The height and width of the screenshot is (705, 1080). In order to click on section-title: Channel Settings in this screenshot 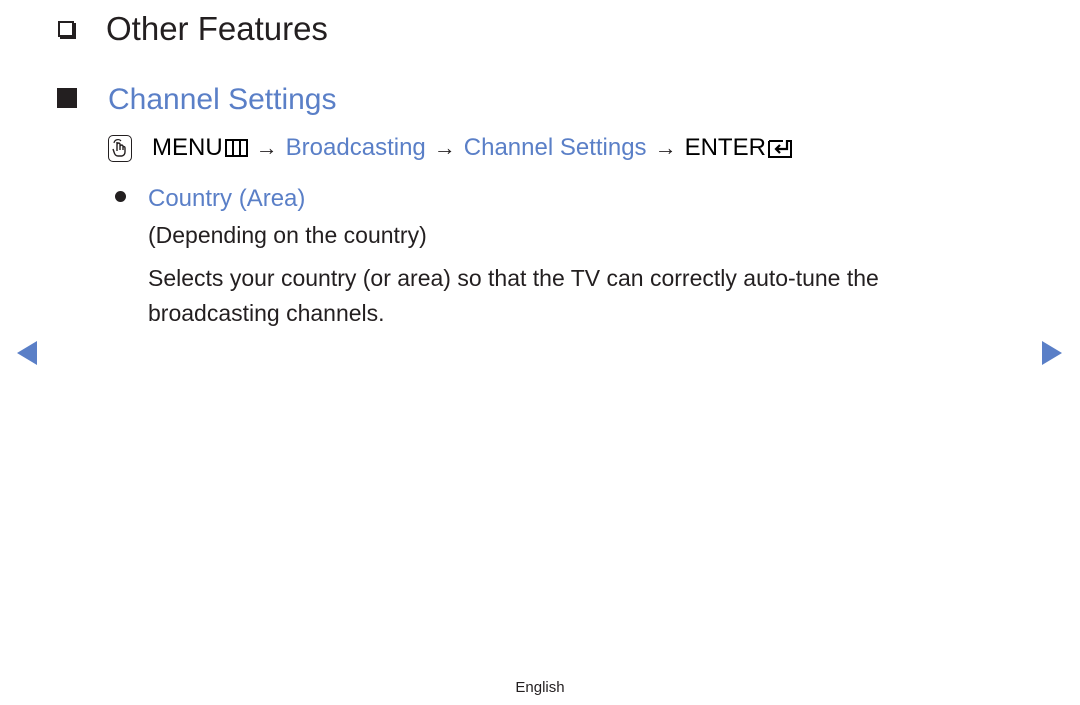, I will do `click(222, 99)`.